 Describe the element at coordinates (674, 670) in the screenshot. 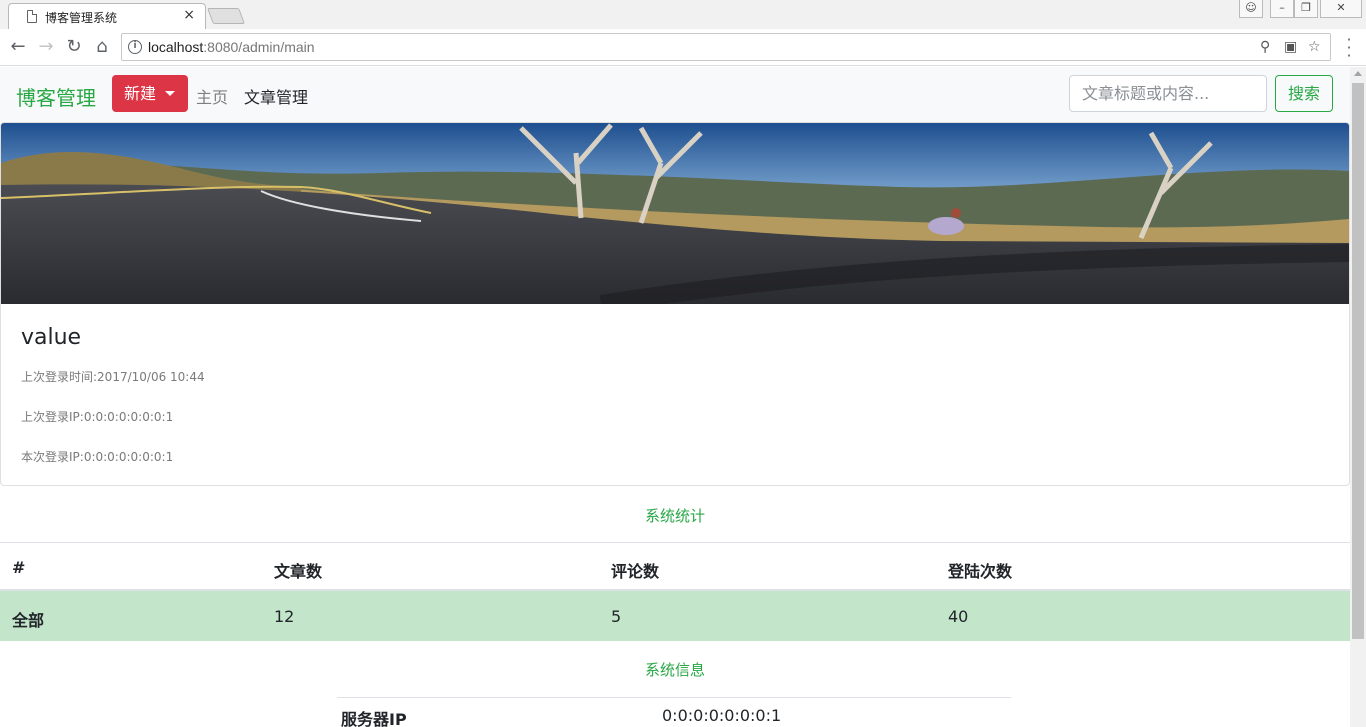

I see `system-info-section-title: 系统信息` at that location.